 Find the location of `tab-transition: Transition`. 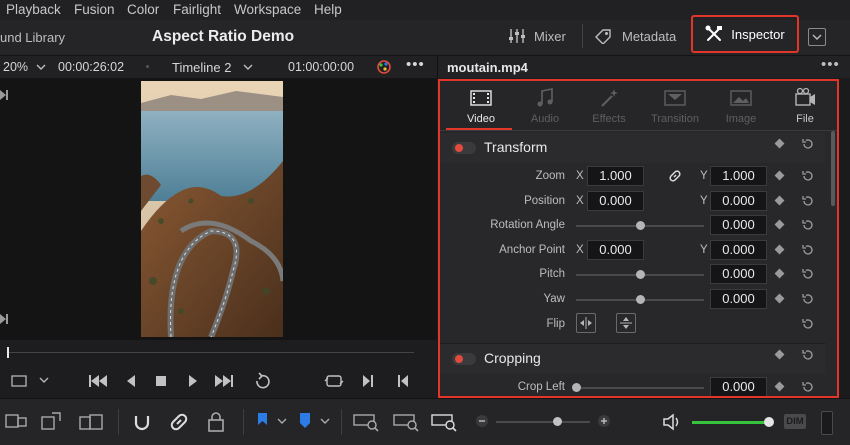

tab-transition: Transition is located at coordinates (675, 106).